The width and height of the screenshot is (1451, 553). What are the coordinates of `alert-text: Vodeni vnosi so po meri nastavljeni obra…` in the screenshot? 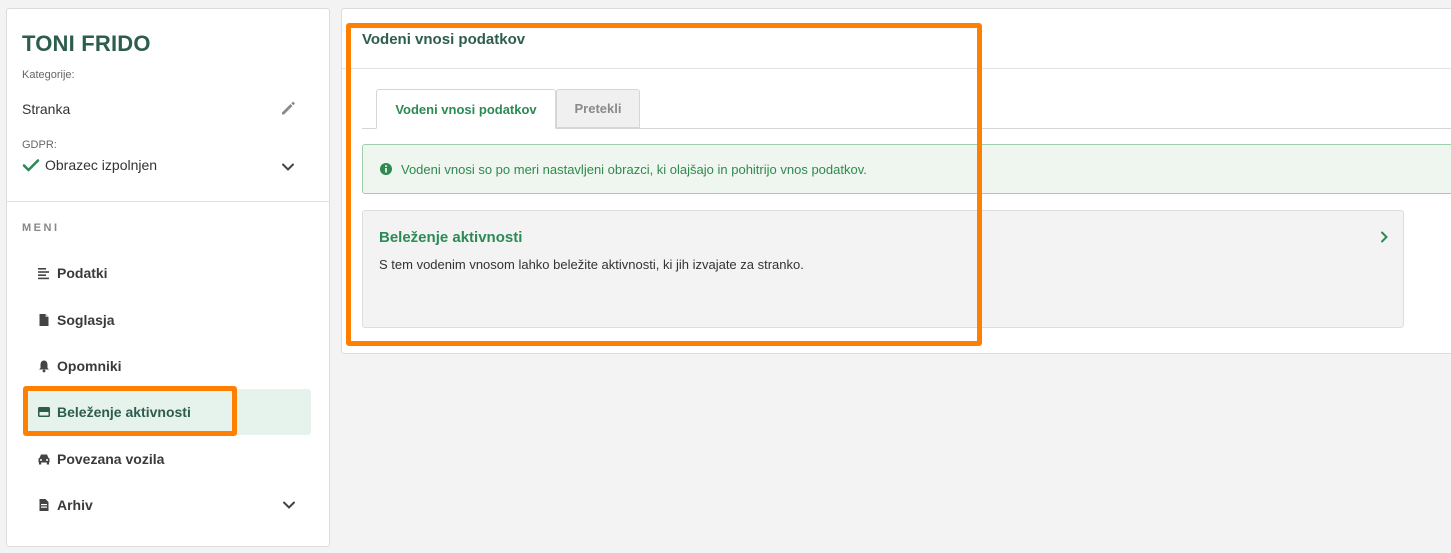 It's located at (634, 169).